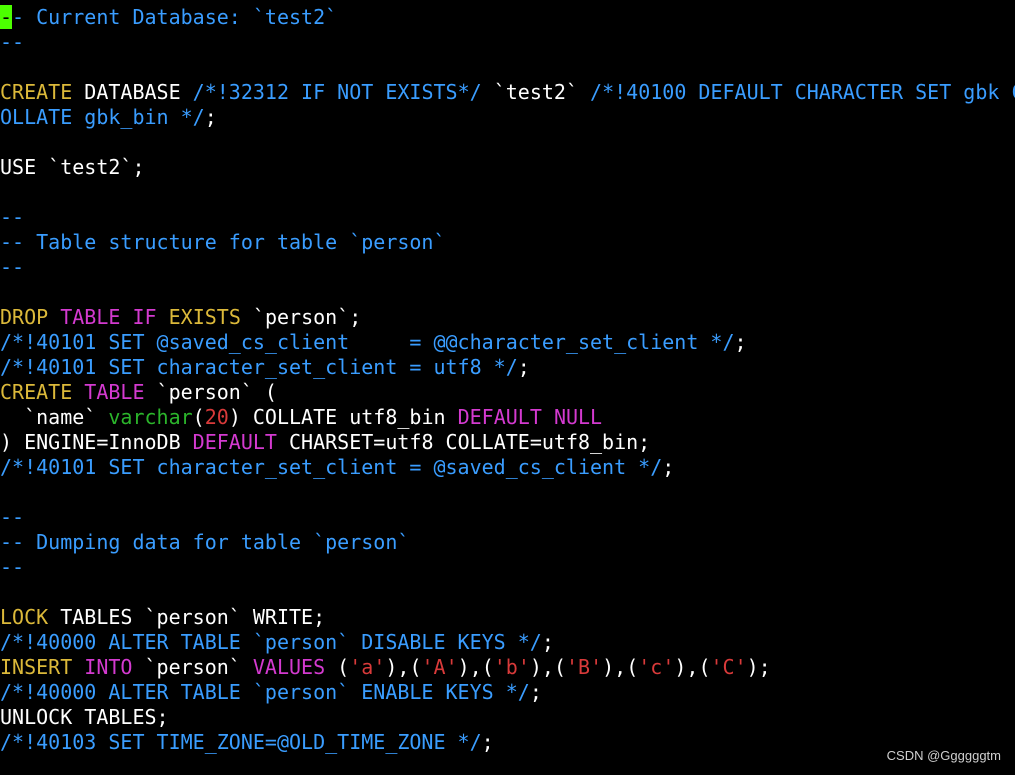  I want to click on code-token-number-red: 'A', so click(439, 667).